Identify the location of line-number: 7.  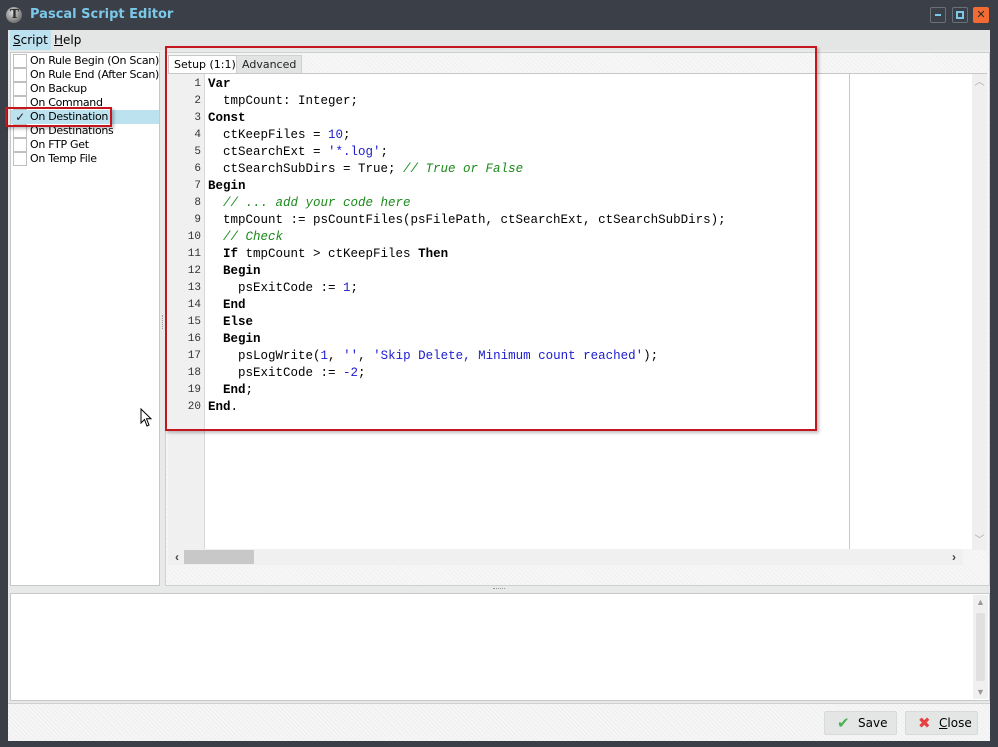
(197, 186).